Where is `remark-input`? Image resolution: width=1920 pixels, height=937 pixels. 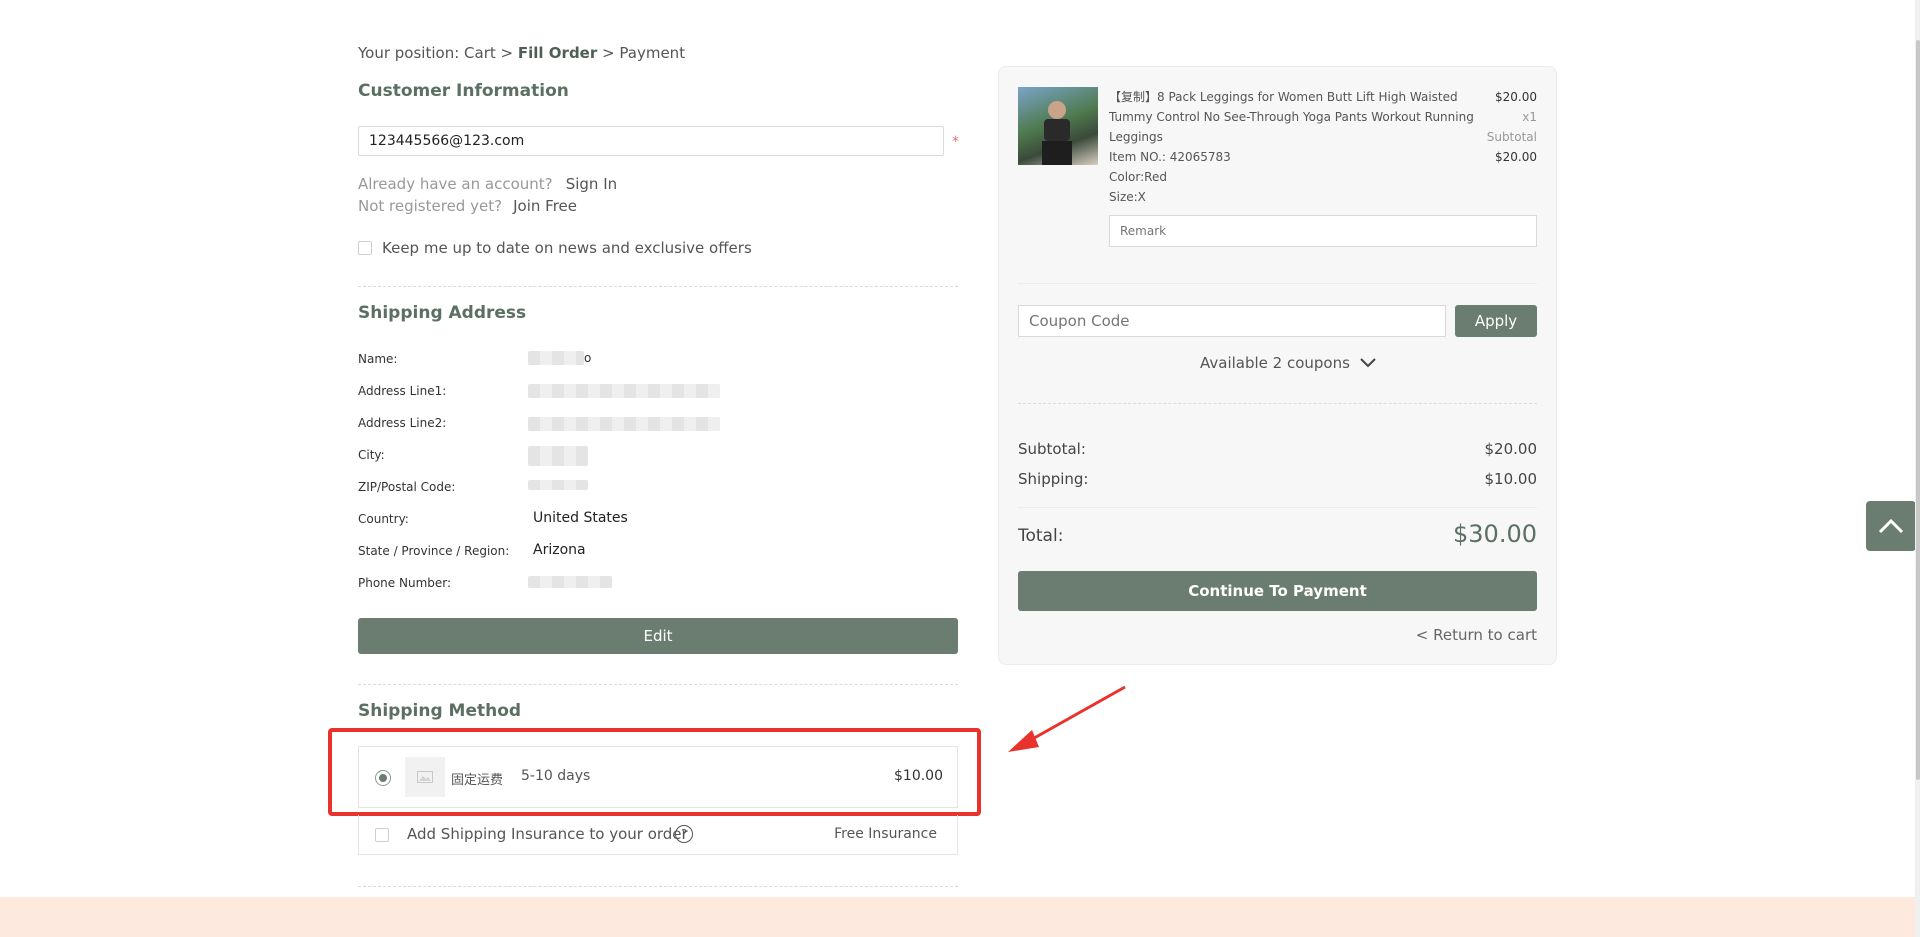 remark-input is located at coordinates (1323, 231).